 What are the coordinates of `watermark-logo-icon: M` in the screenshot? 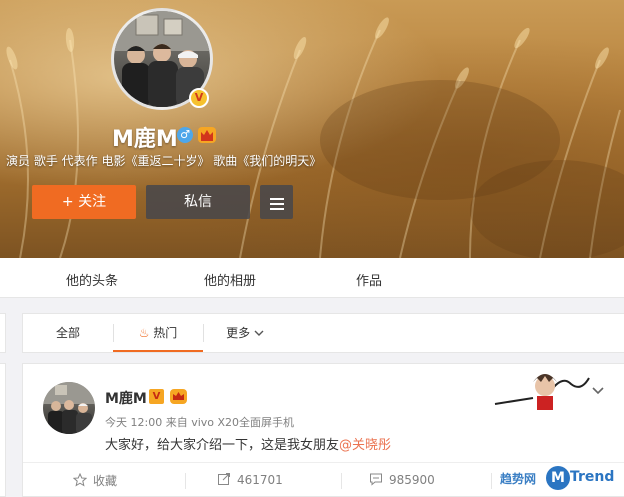 It's located at (558, 478).